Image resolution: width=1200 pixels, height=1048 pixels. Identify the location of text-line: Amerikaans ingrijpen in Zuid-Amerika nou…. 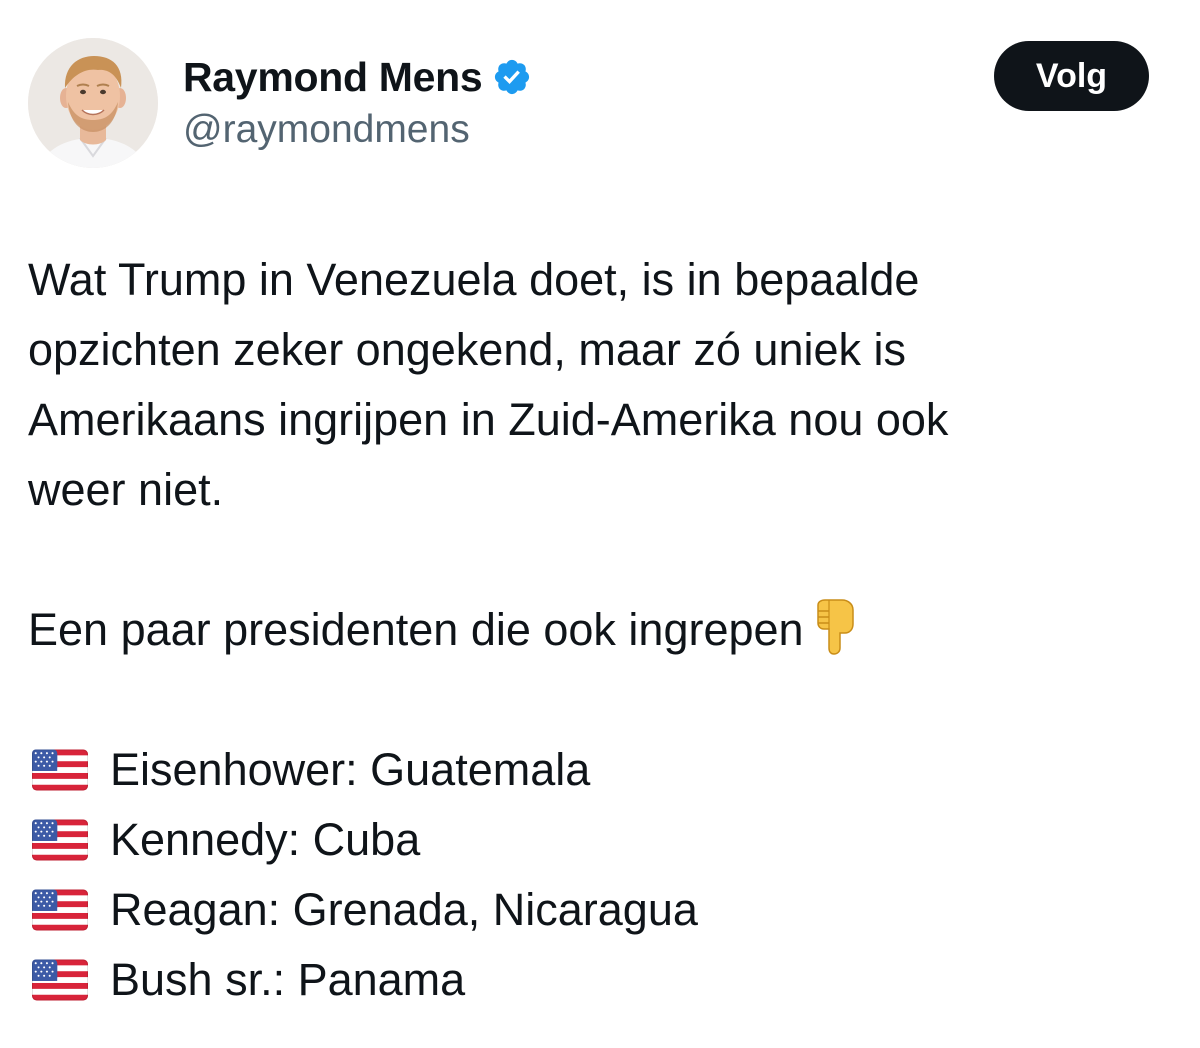
(488, 419).